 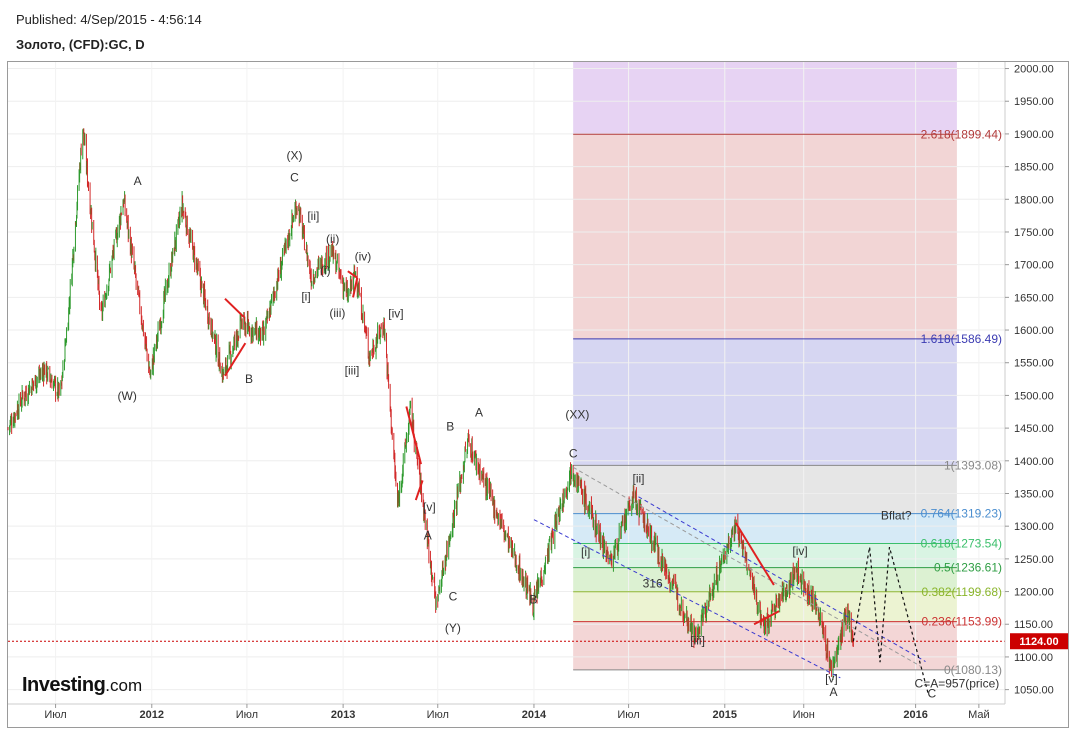 What do you see at coordinates (1034, 527) in the screenshot?
I see `y-tick-label: 1300.00` at bounding box center [1034, 527].